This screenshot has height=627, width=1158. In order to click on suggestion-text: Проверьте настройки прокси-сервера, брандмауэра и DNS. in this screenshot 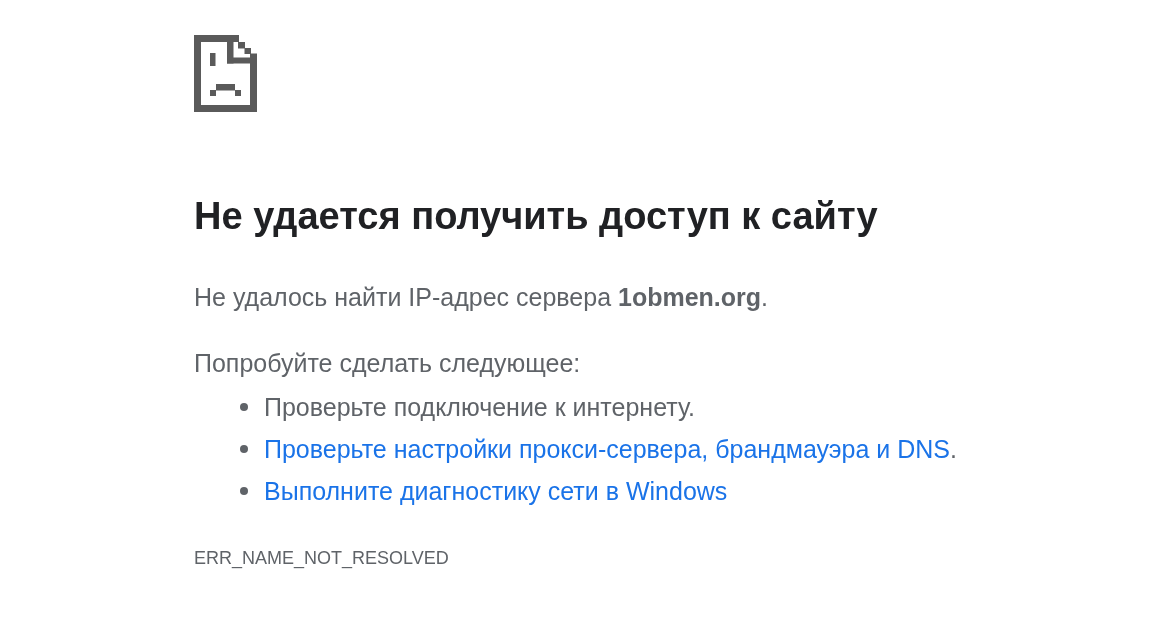, I will do `click(610, 449)`.